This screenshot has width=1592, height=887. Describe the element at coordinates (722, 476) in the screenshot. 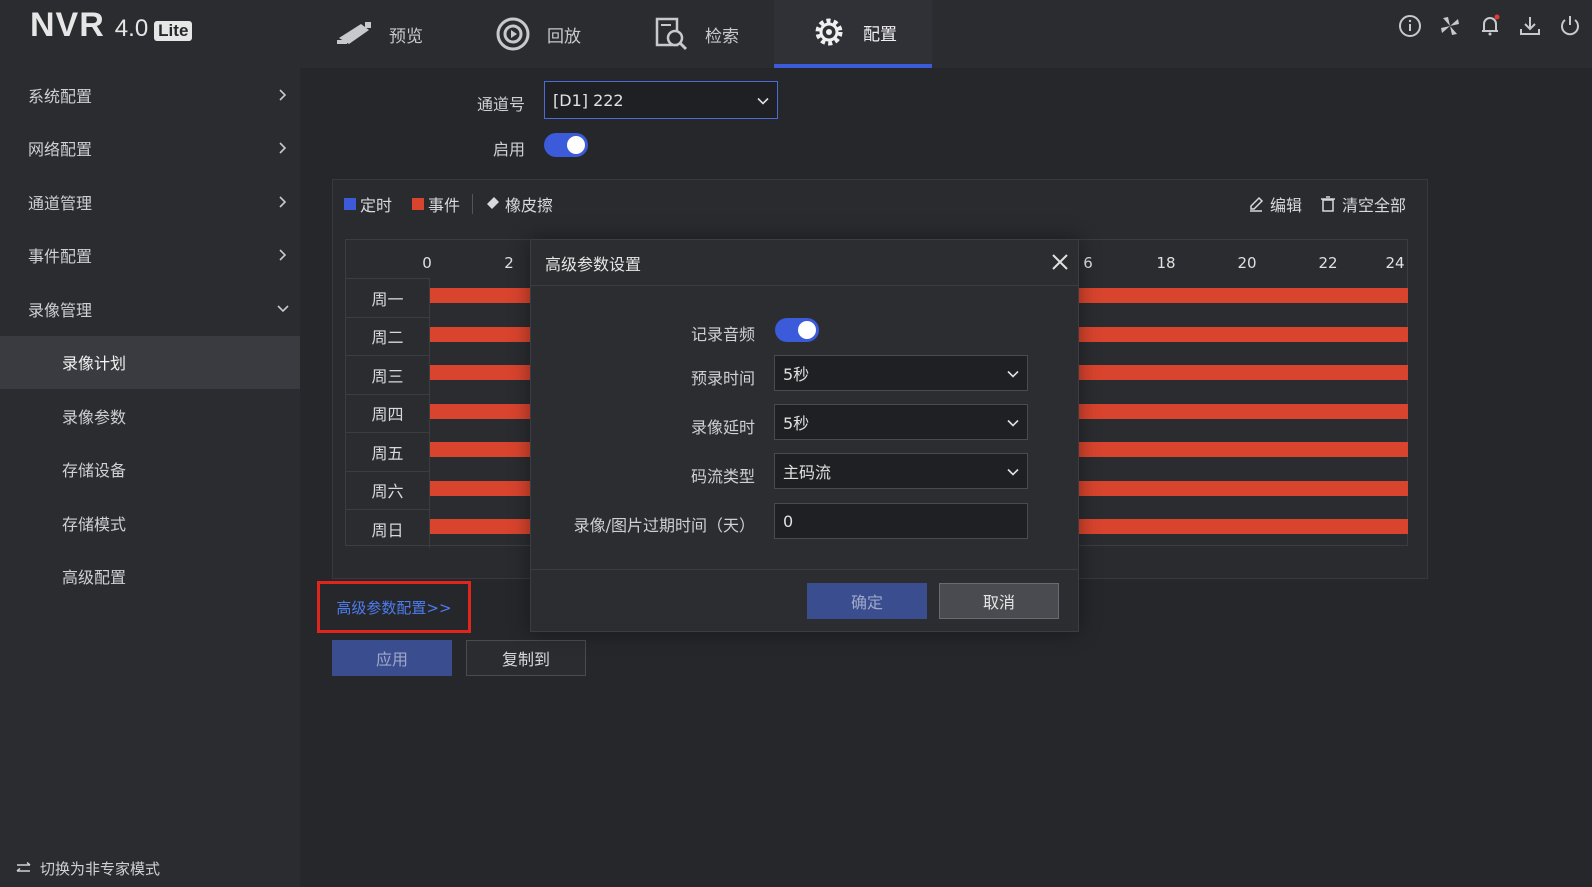

I see `stream-type-label: 码流类型` at that location.